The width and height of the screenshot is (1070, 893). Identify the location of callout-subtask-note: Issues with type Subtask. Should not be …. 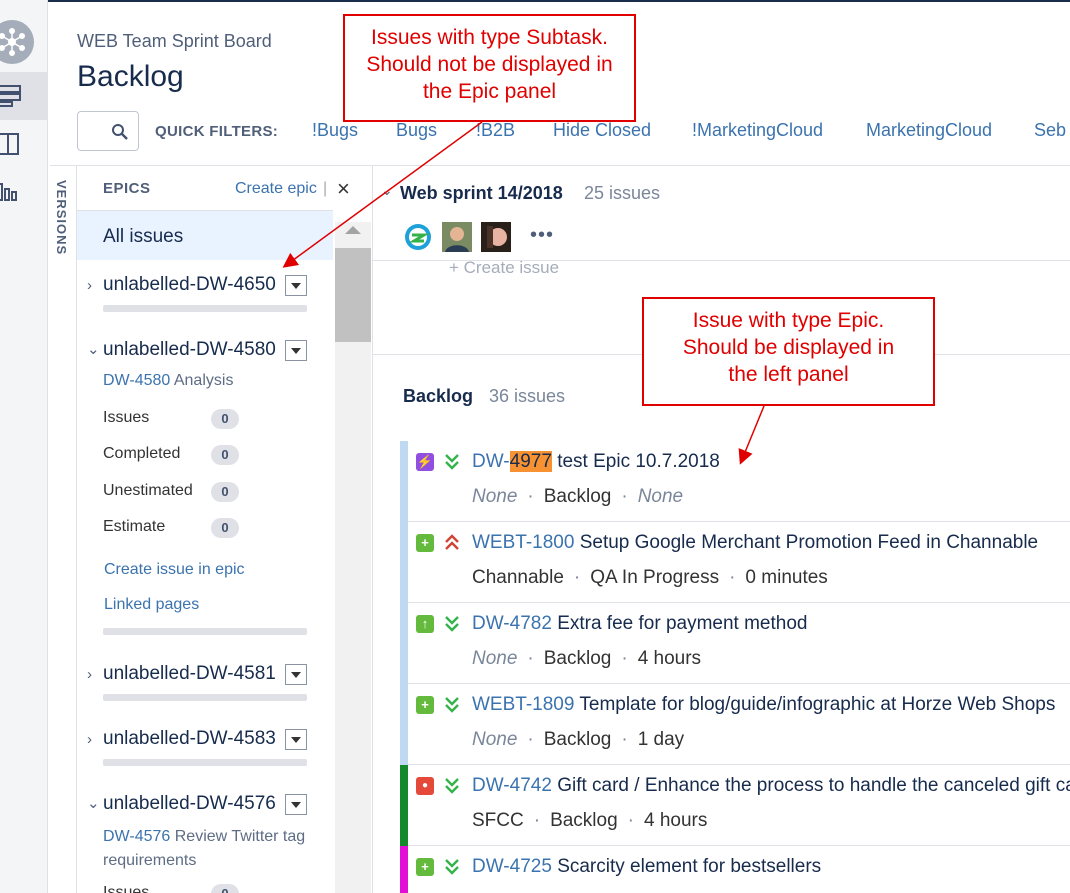
(489, 68).